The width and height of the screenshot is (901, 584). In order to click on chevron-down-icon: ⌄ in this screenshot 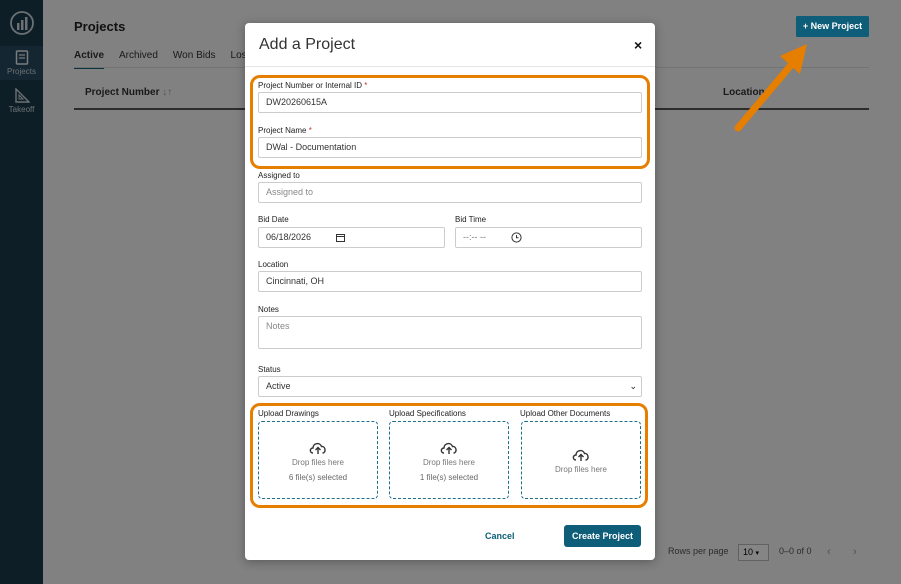, I will do `click(633, 386)`.